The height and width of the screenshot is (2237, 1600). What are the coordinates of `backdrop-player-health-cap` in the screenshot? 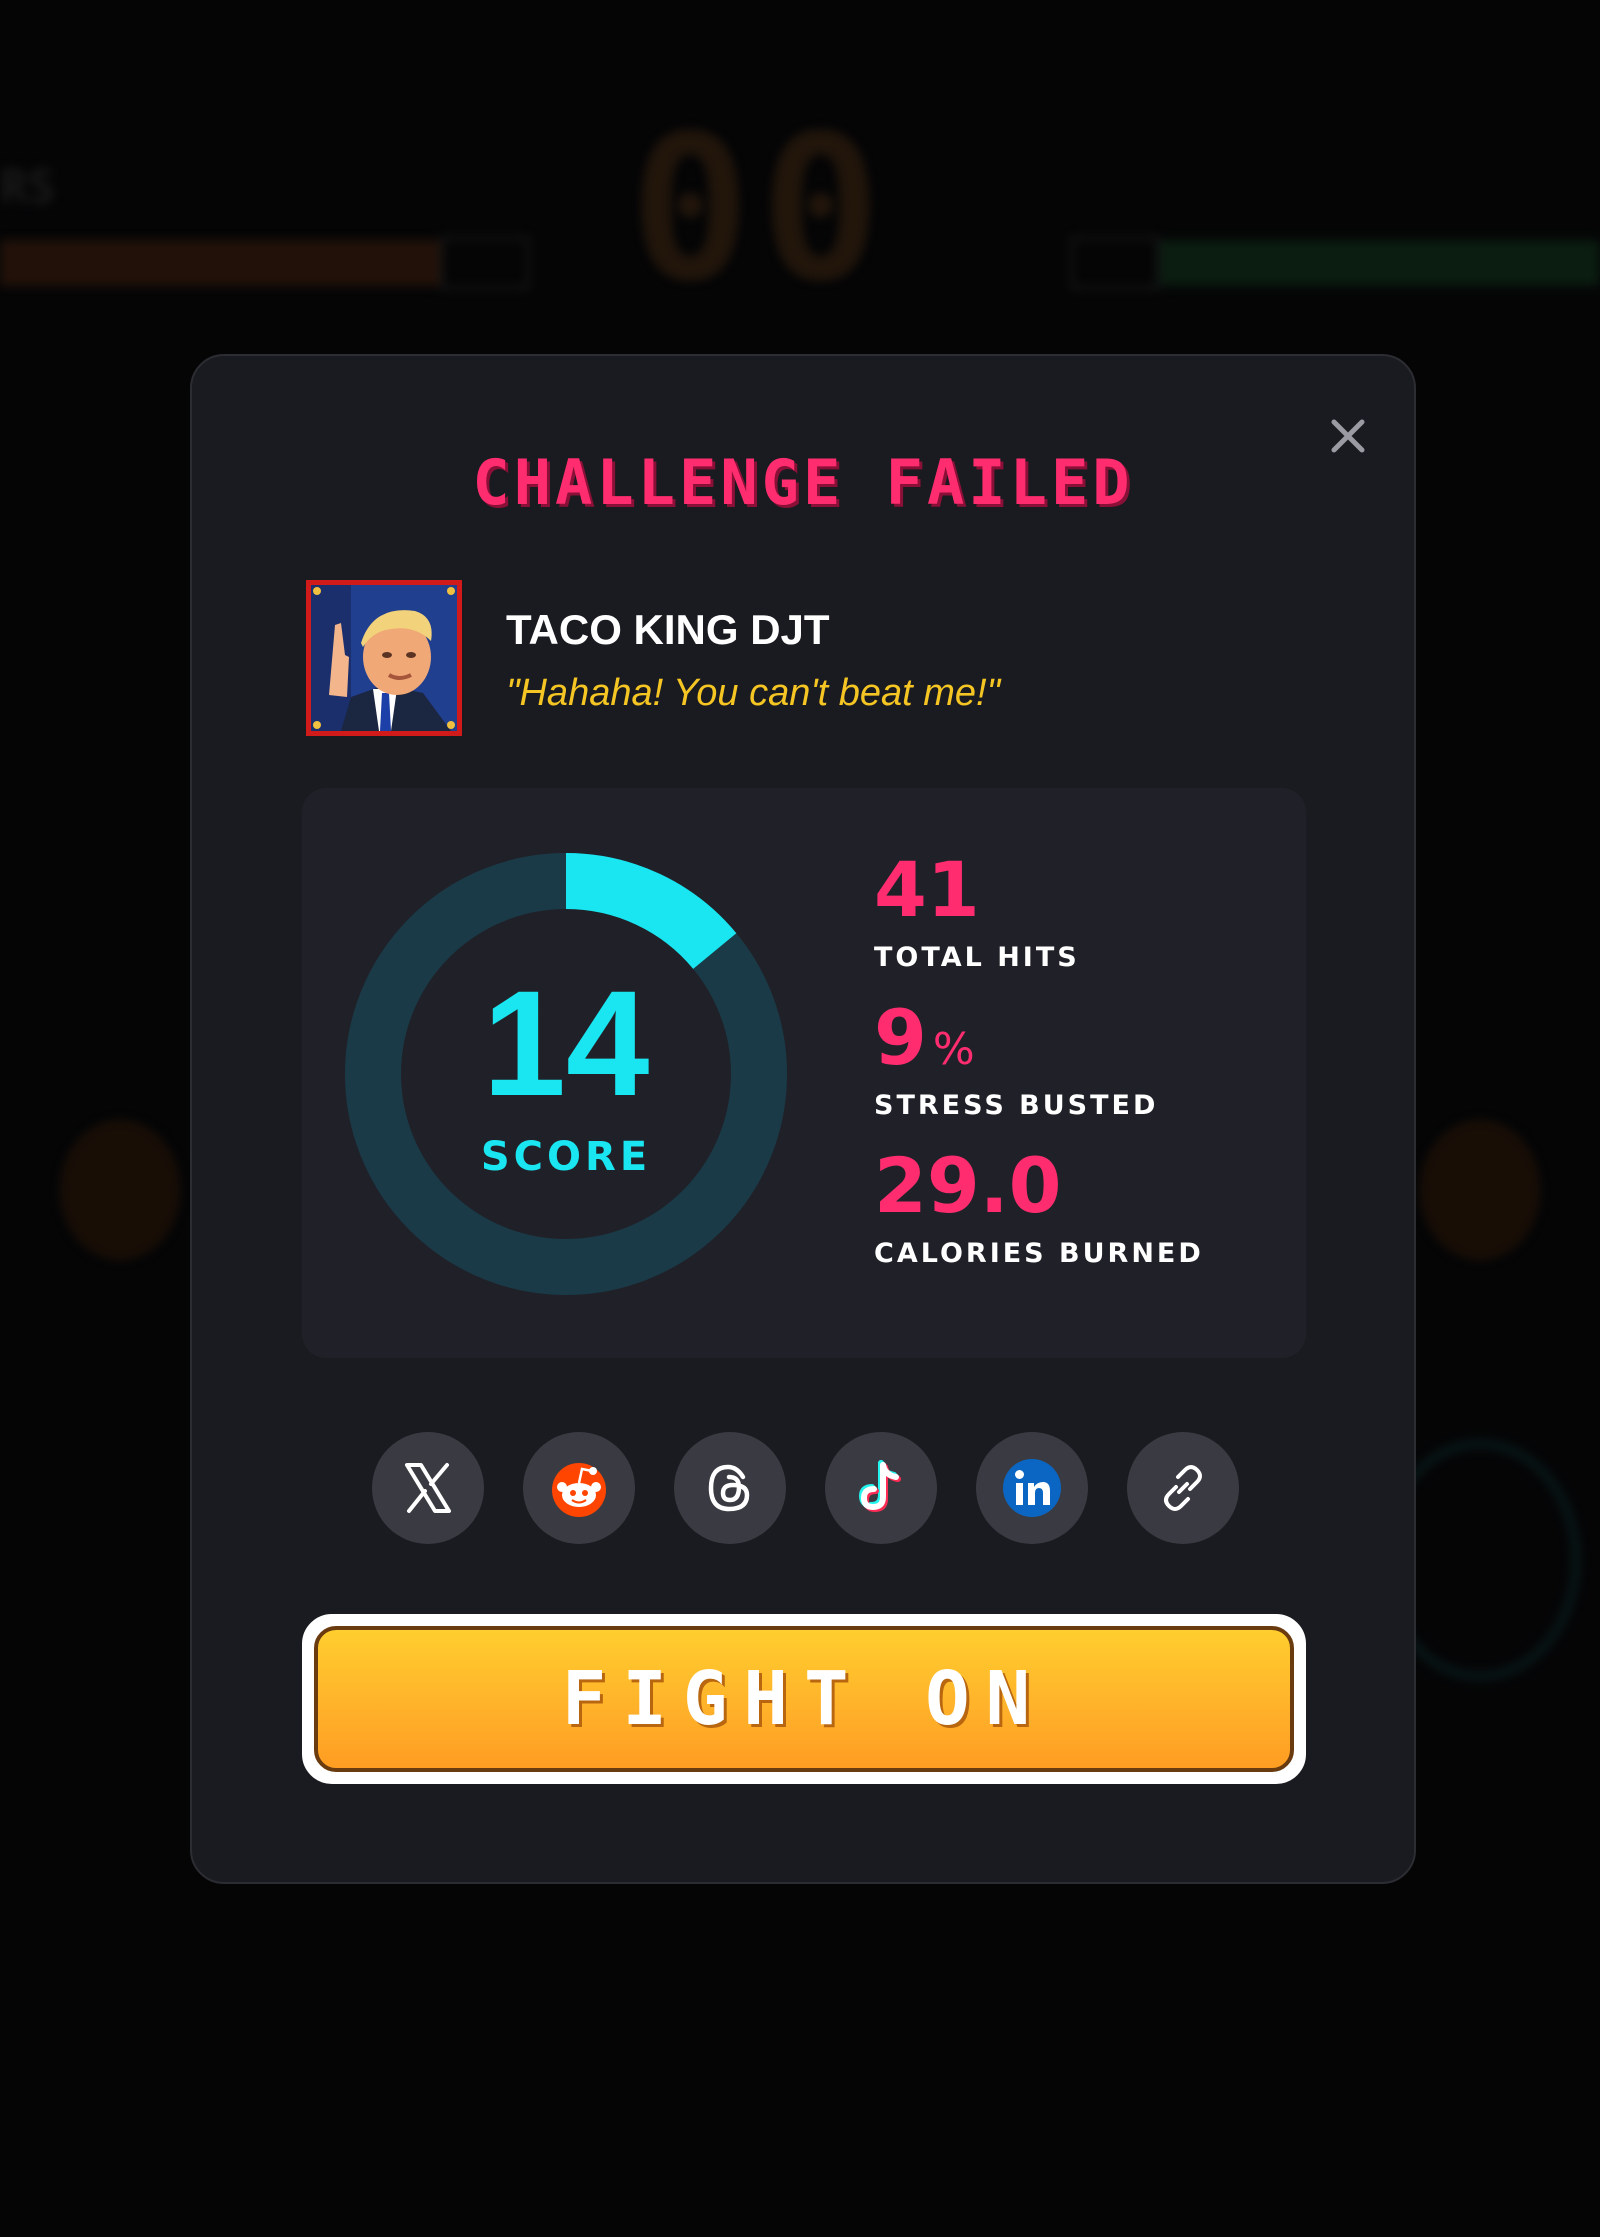 It's located at (485, 263).